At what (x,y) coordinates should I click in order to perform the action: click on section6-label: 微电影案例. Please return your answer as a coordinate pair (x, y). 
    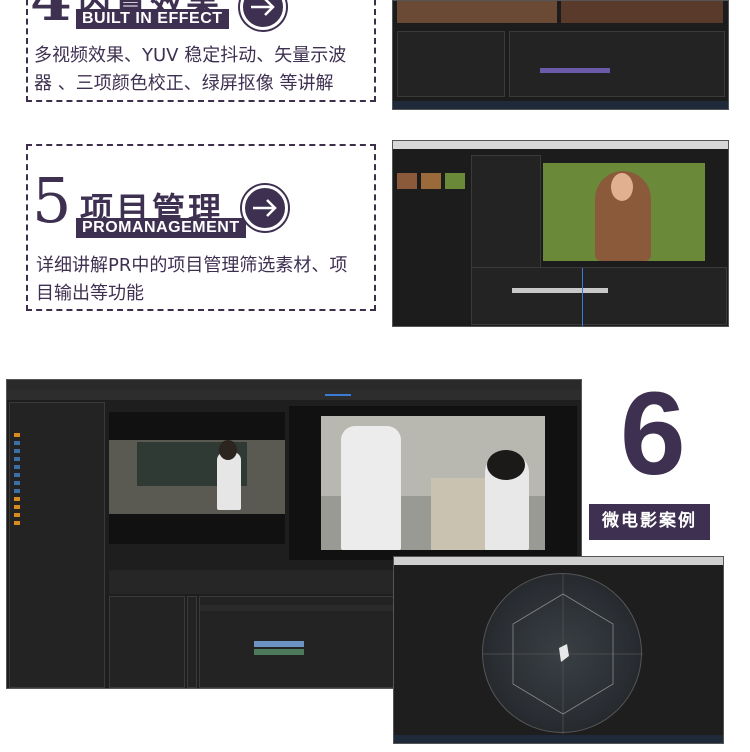
    Looking at the image, I should click on (649, 522).